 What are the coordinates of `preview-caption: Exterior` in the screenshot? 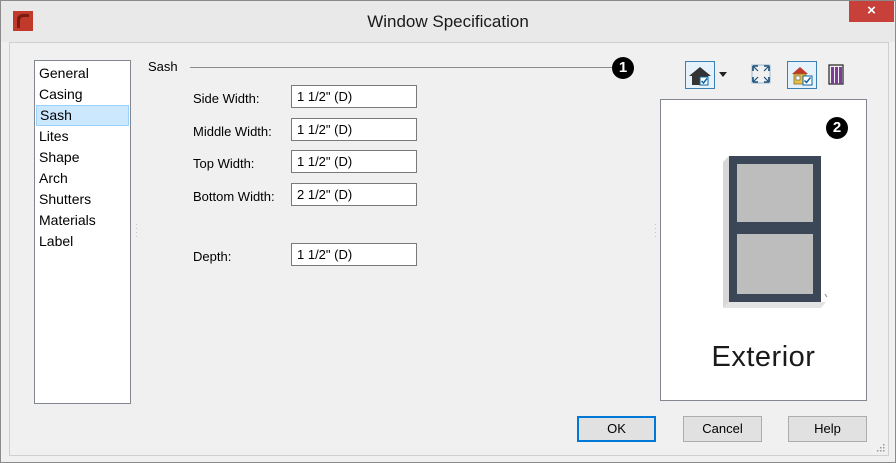 It's located at (763, 357).